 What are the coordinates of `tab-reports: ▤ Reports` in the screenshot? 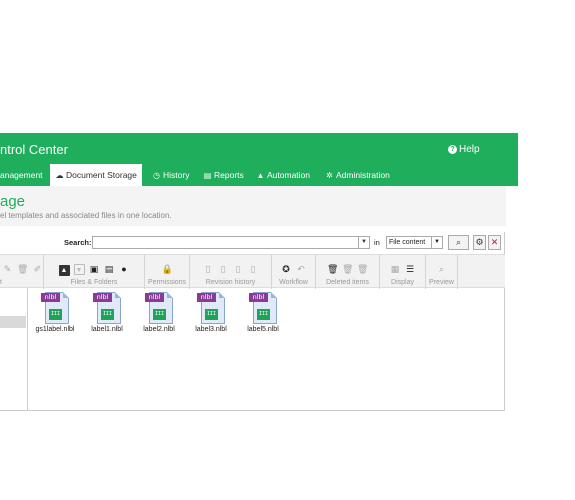 It's located at (223, 175).